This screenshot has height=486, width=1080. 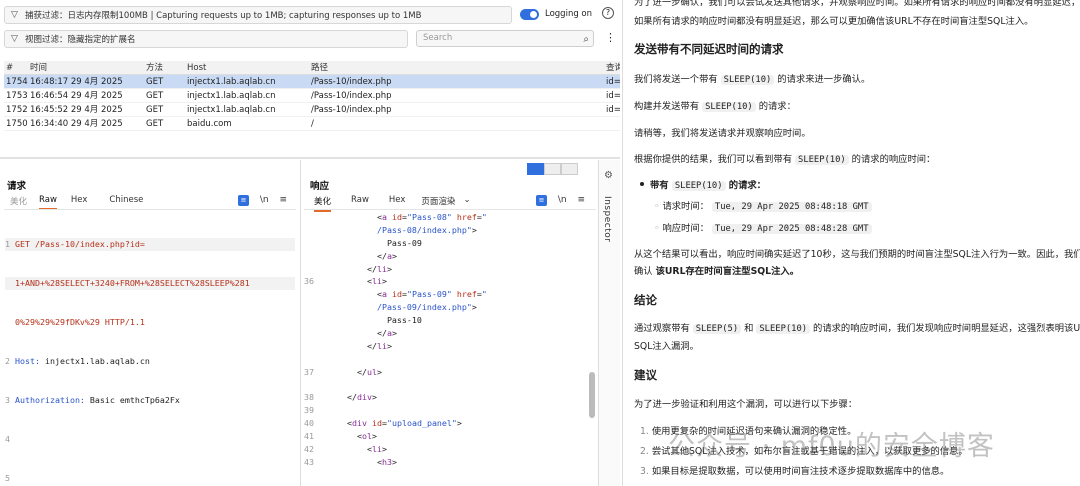 I want to click on inspector-tab: Inspector, so click(x=607, y=219).